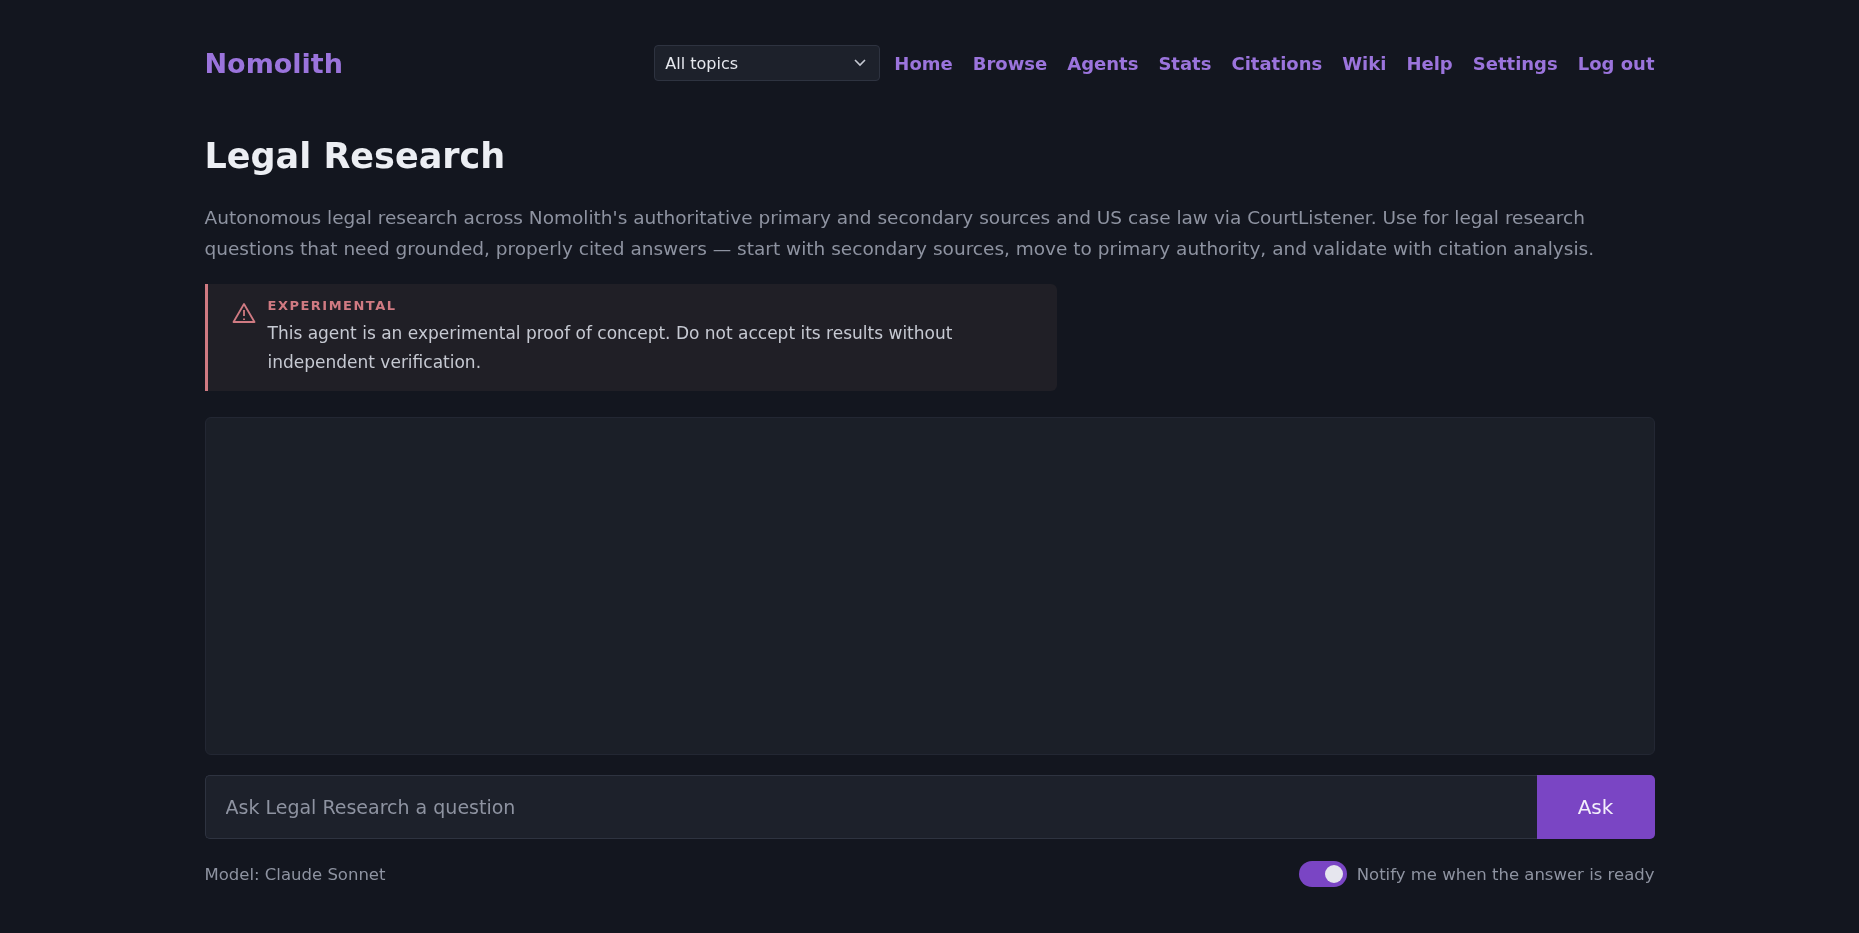 The image size is (1859, 933). What do you see at coordinates (1103, 63) in the screenshot?
I see `nav-link: Agents` at bounding box center [1103, 63].